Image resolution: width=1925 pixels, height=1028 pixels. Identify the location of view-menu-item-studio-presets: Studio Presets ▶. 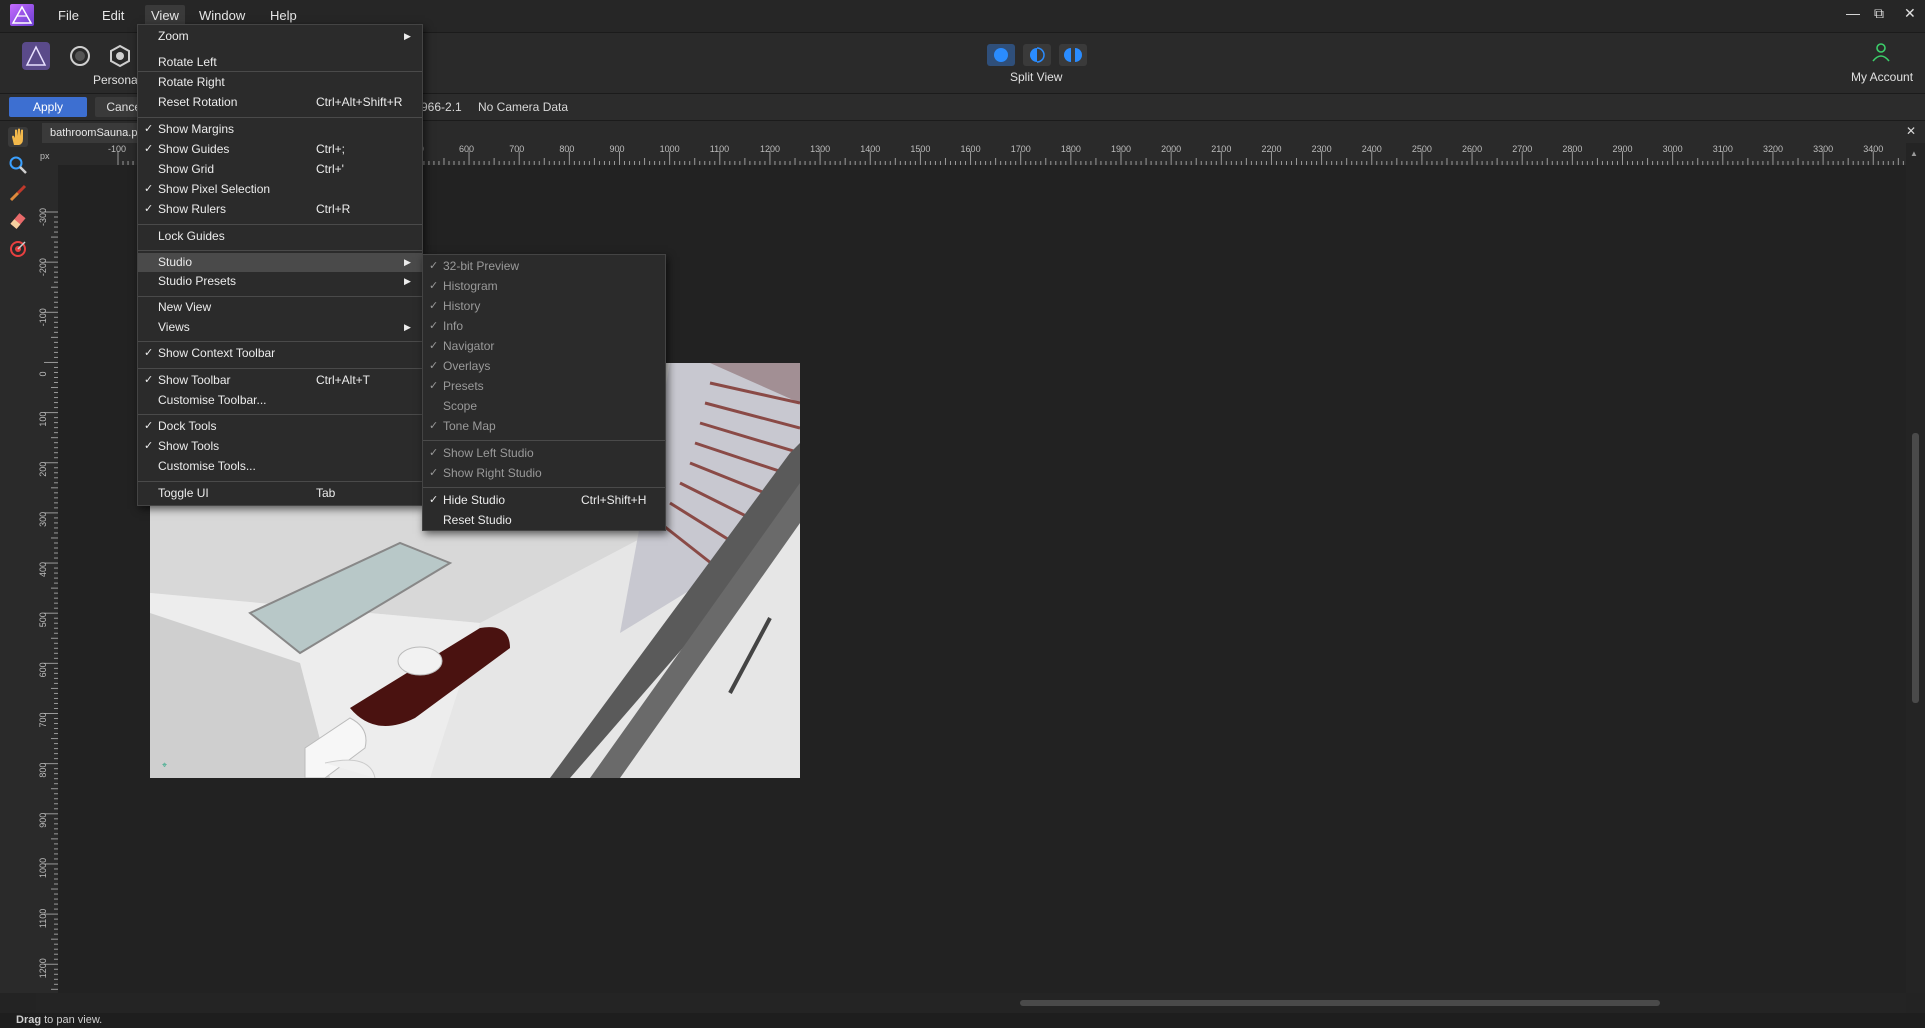
(280, 281).